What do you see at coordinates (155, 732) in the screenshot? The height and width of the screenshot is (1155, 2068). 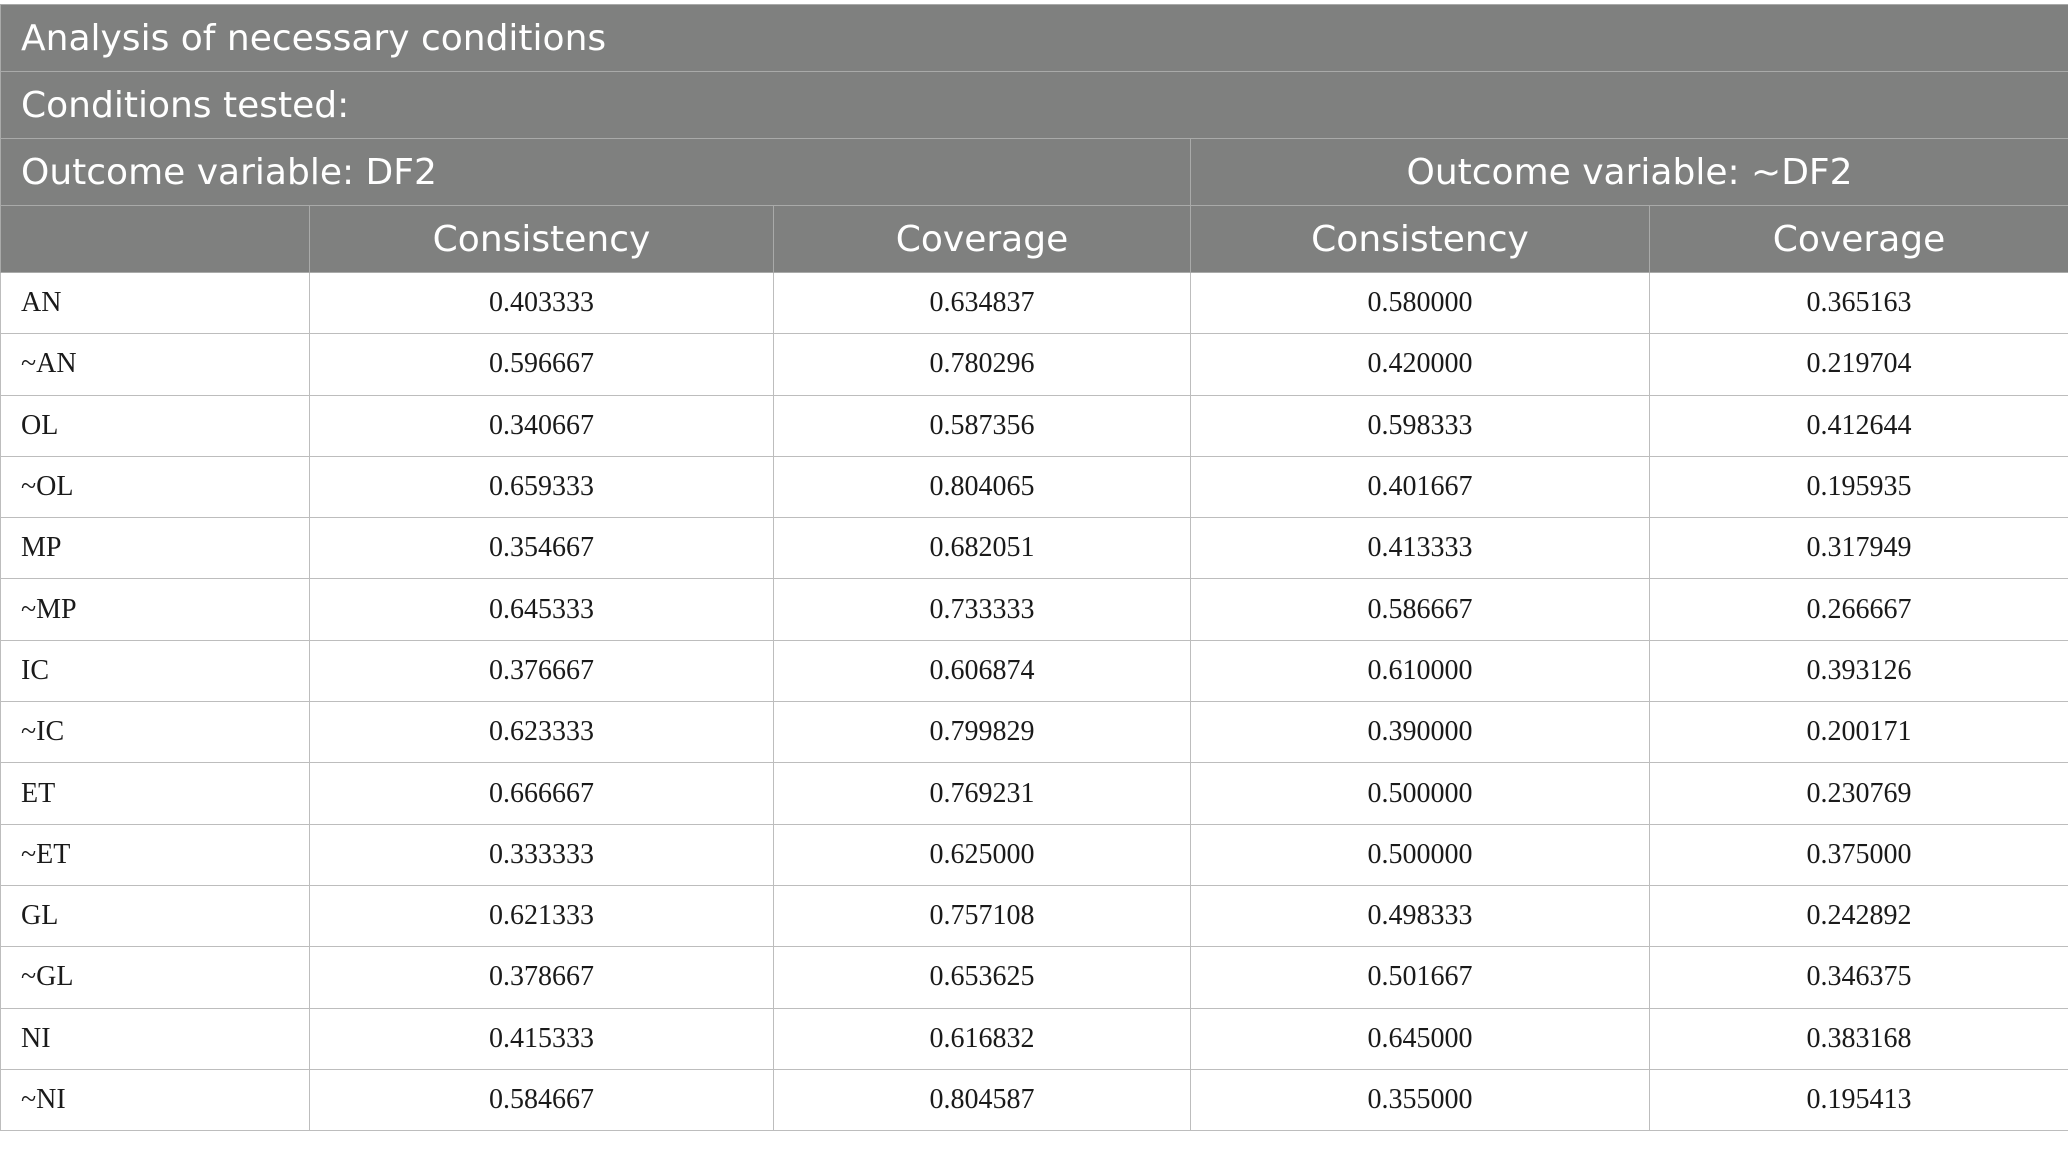 I see `condition-cell: ~IC` at bounding box center [155, 732].